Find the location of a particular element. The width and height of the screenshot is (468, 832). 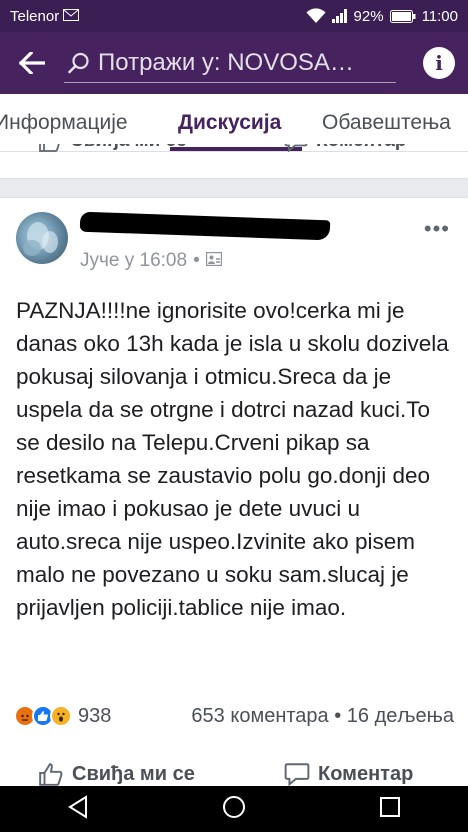

info-icon: i is located at coordinates (439, 63).